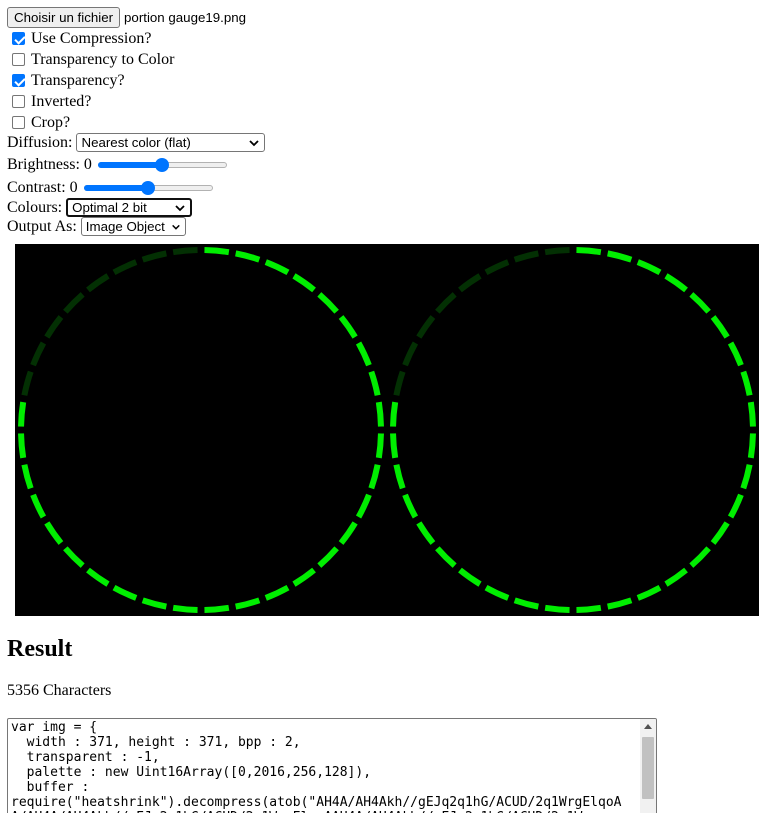 This screenshot has height=813, width=777. I want to click on code-line: transparent : -1,, so click(93, 757).